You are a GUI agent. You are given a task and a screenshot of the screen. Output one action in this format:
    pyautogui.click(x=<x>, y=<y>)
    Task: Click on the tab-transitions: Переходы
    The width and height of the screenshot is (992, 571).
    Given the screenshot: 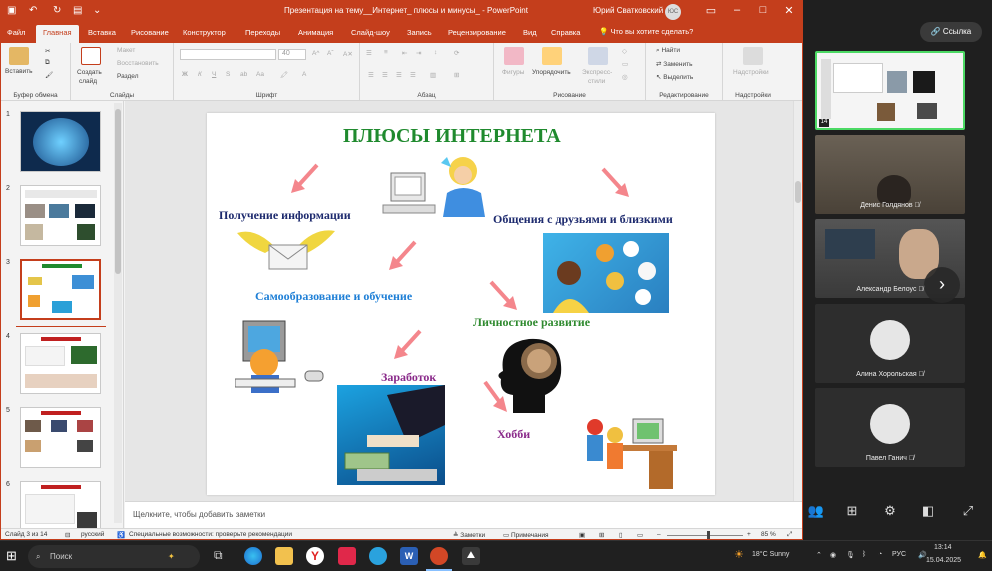 What is the action you would take?
    pyautogui.click(x=262, y=32)
    